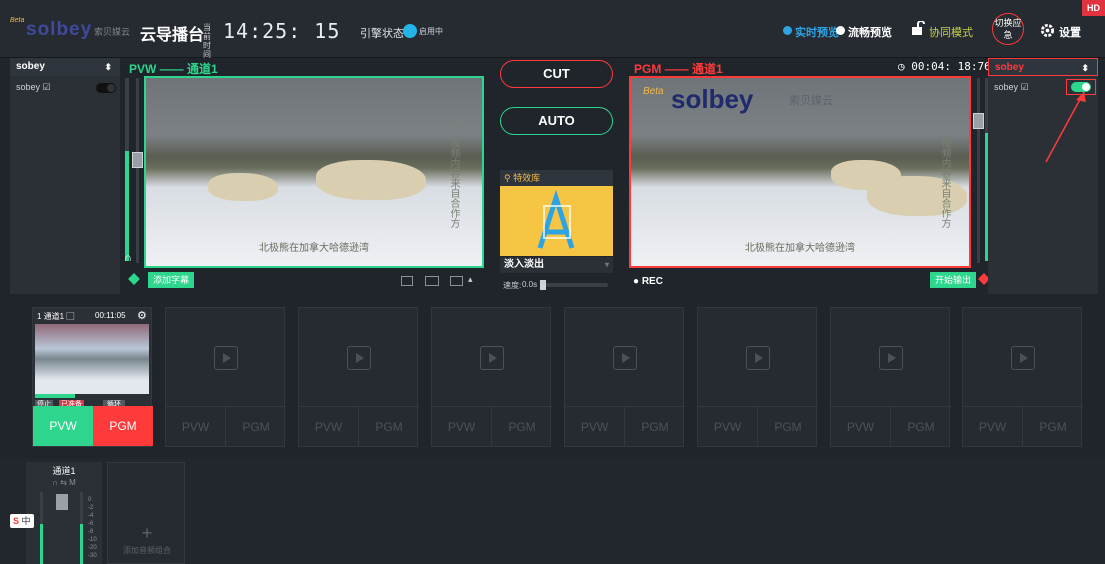 The image size is (1105, 564). Describe the element at coordinates (65, 176) in the screenshot. I see `left-source-panel: sobey ⬍ sobey ☑` at that location.